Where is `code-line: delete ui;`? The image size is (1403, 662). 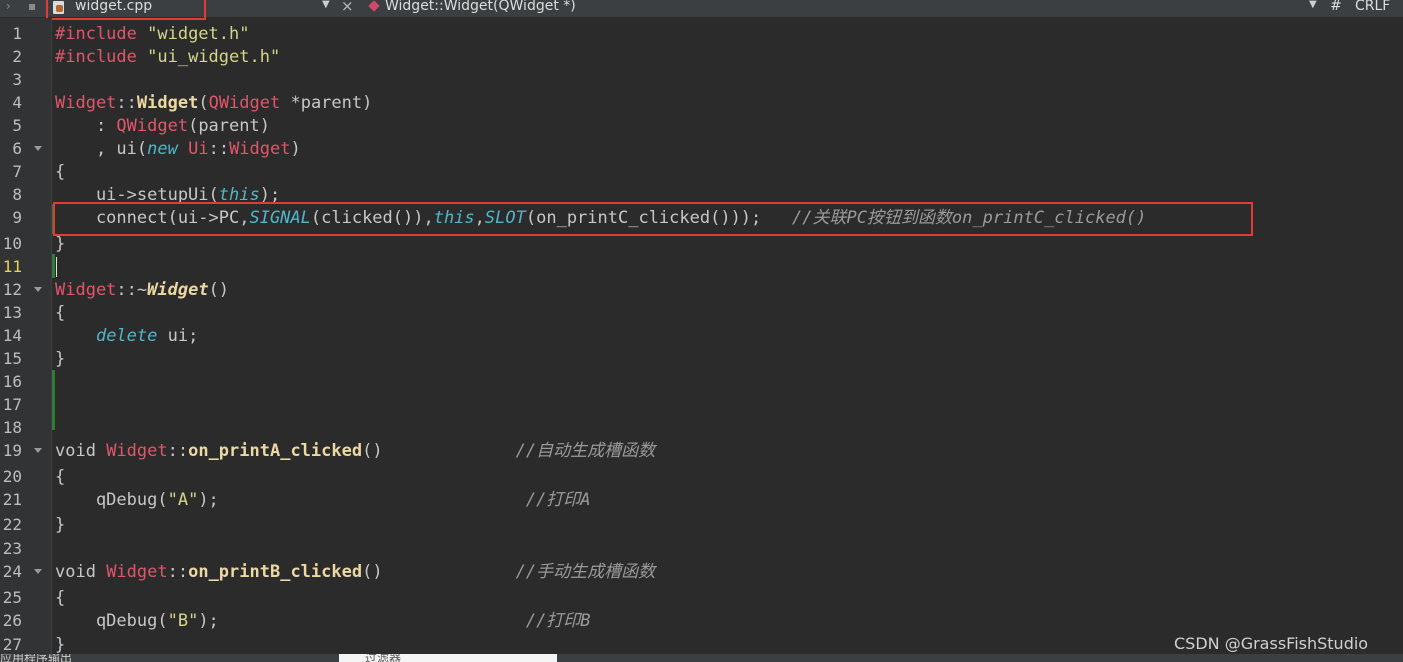
code-line: delete ui; is located at coordinates (126, 336).